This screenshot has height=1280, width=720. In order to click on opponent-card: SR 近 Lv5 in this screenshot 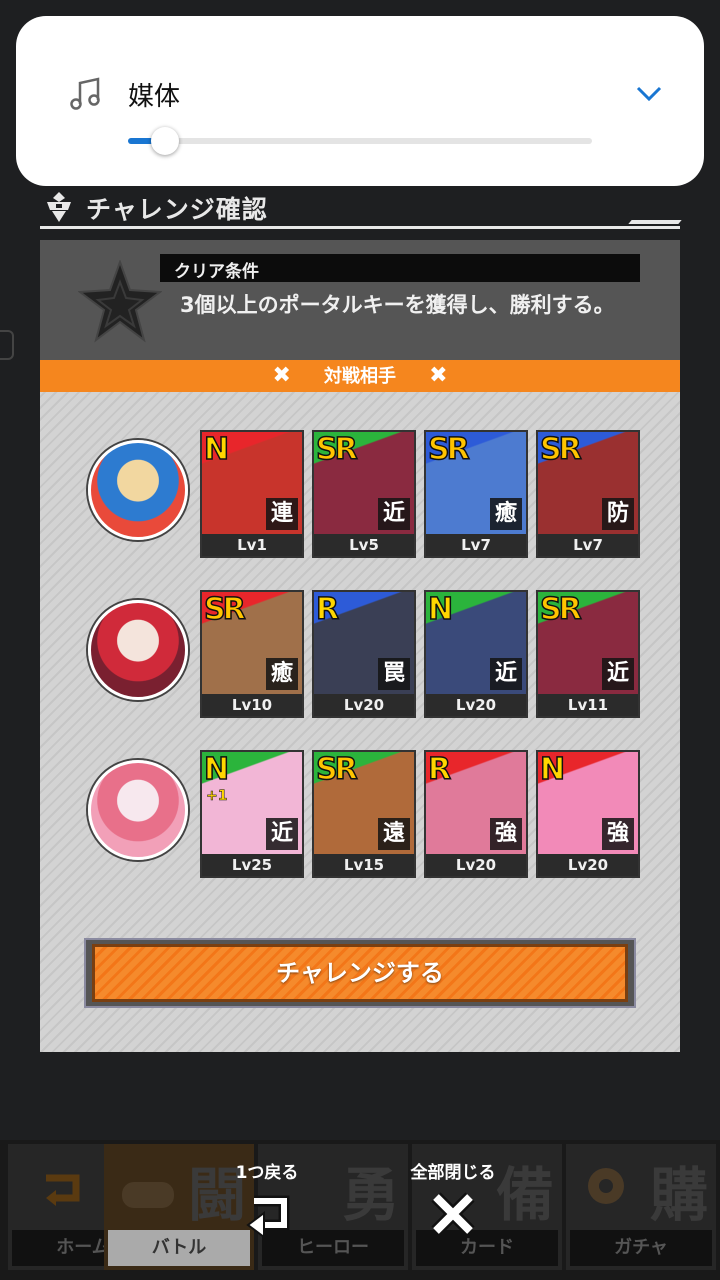, I will do `click(364, 494)`.